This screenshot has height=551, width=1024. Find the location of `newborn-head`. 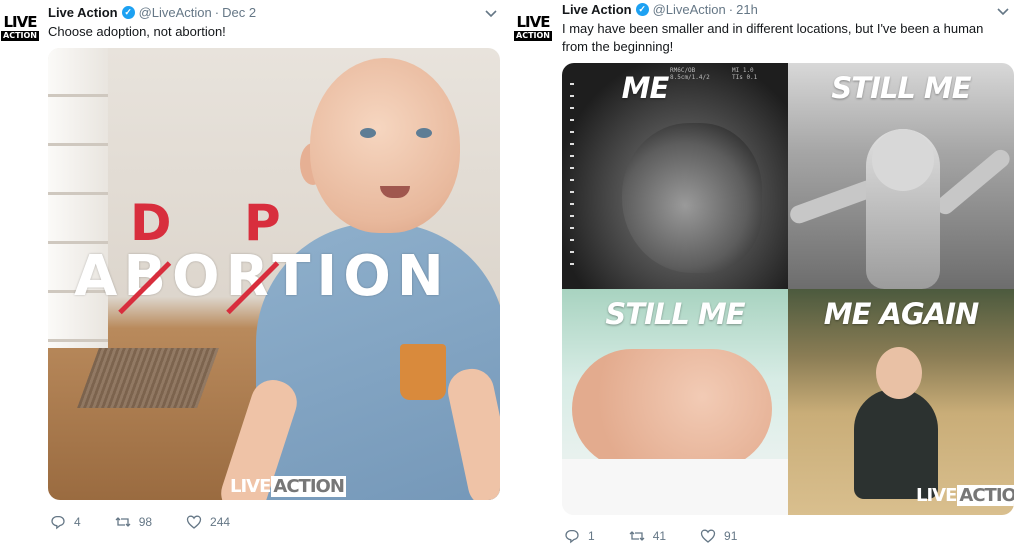

newborn-head is located at coordinates (903, 160).